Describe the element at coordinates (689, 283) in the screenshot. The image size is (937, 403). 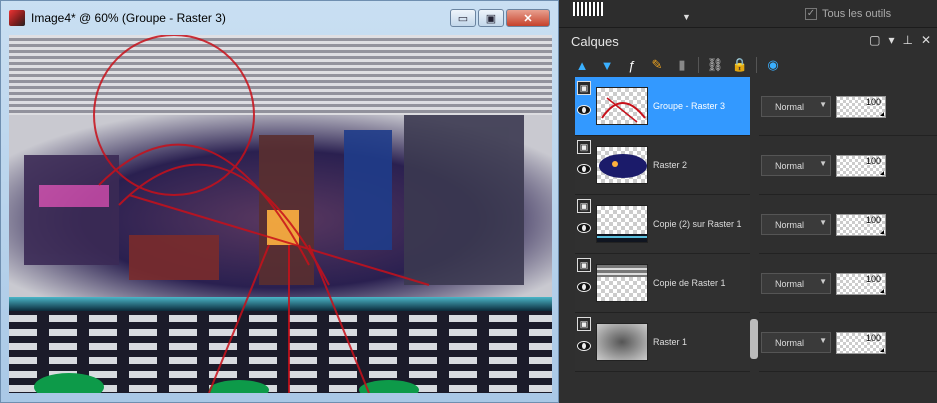
I see `layer-name: Copie de Raster 1` at that location.